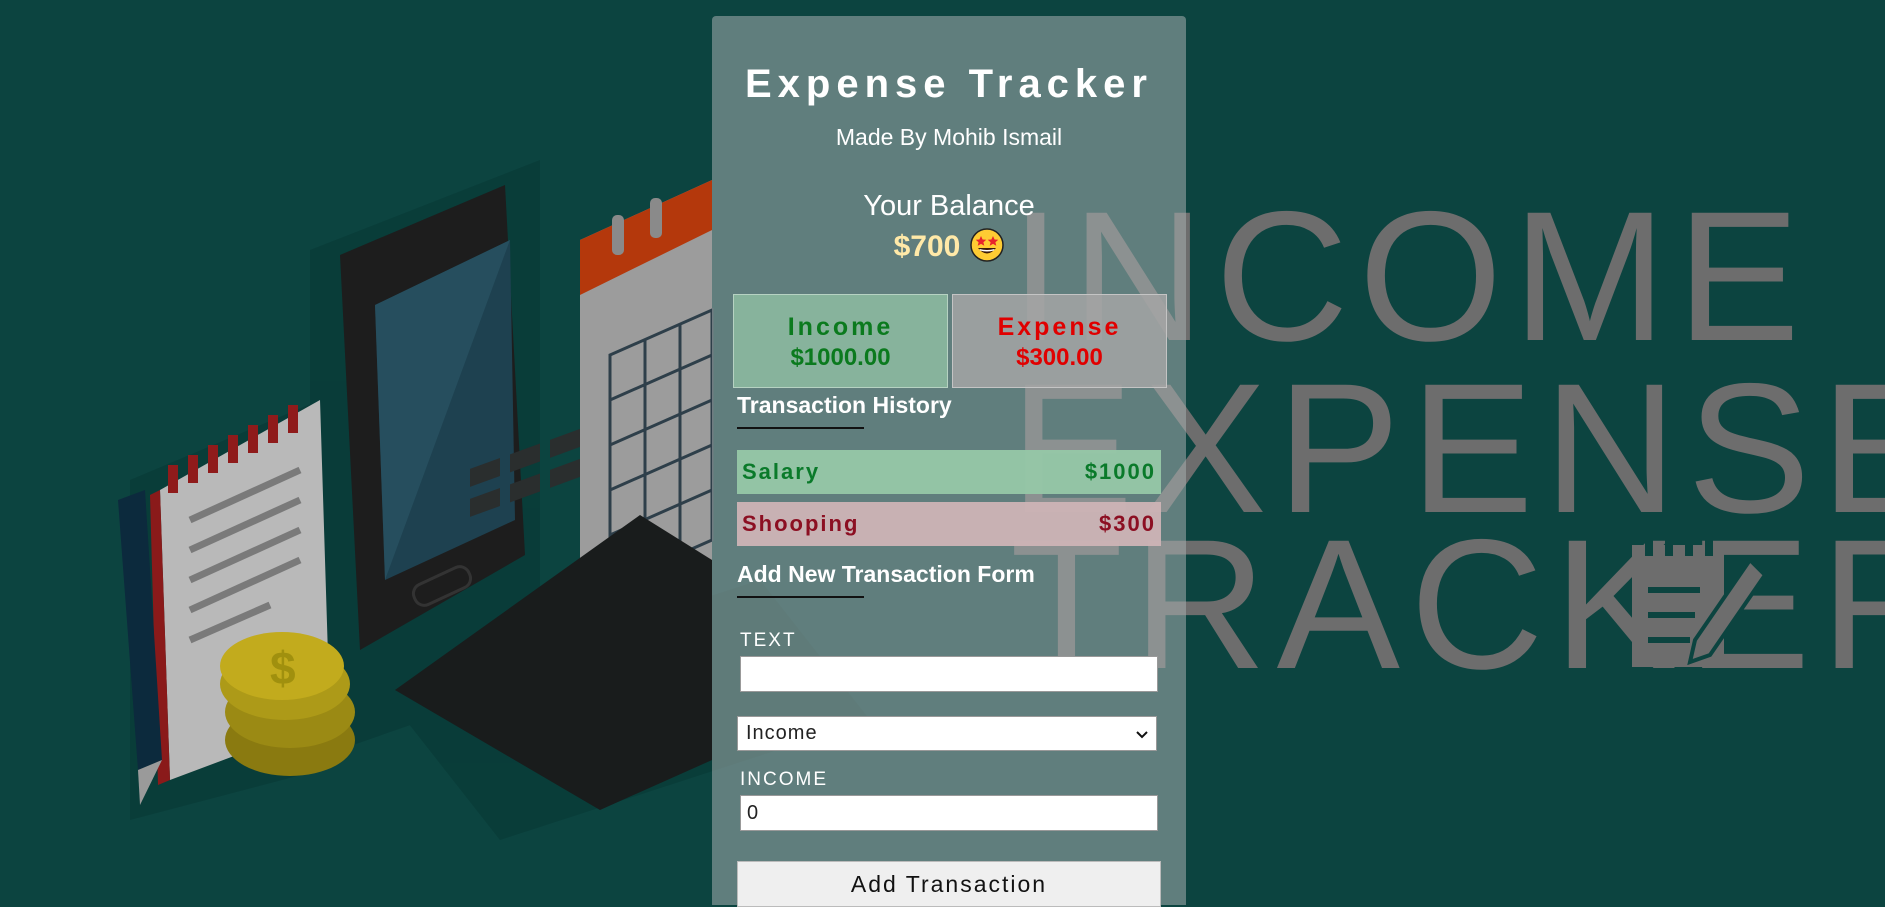 This screenshot has height=907, width=1885. What do you see at coordinates (1120, 471) in the screenshot?
I see `history-item-amount: $1000` at bounding box center [1120, 471].